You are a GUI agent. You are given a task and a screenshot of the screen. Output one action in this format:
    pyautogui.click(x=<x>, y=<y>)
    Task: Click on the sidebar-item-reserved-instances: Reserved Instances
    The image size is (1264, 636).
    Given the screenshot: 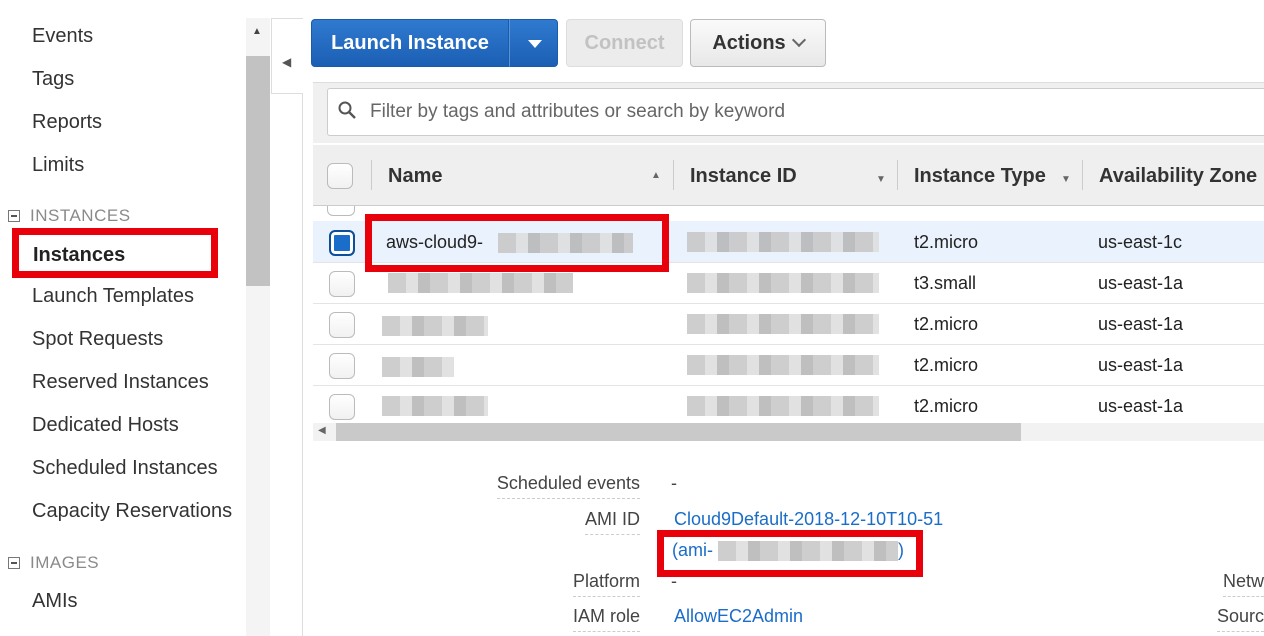 What is the action you would take?
    pyautogui.click(x=120, y=382)
    